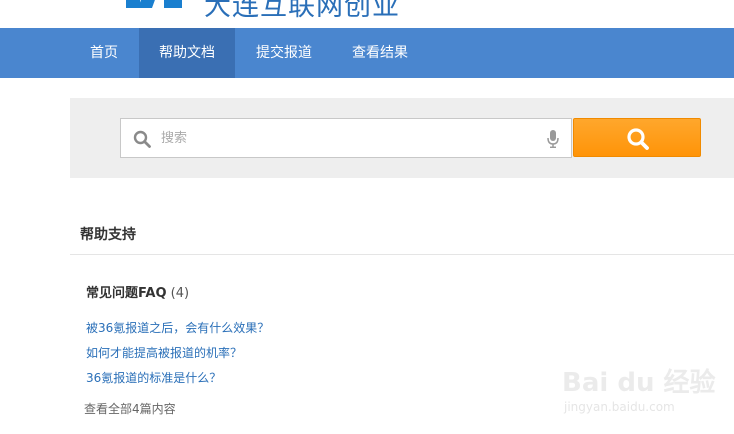 This screenshot has width=734, height=434. I want to click on search-button, so click(637, 137).